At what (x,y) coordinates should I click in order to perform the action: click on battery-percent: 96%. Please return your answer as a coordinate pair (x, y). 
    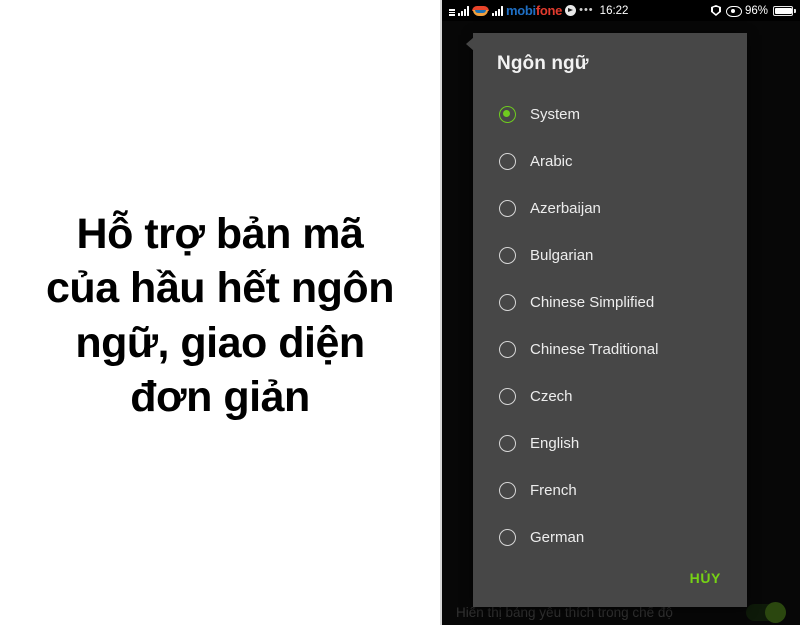
    Looking at the image, I should click on (756, 10).